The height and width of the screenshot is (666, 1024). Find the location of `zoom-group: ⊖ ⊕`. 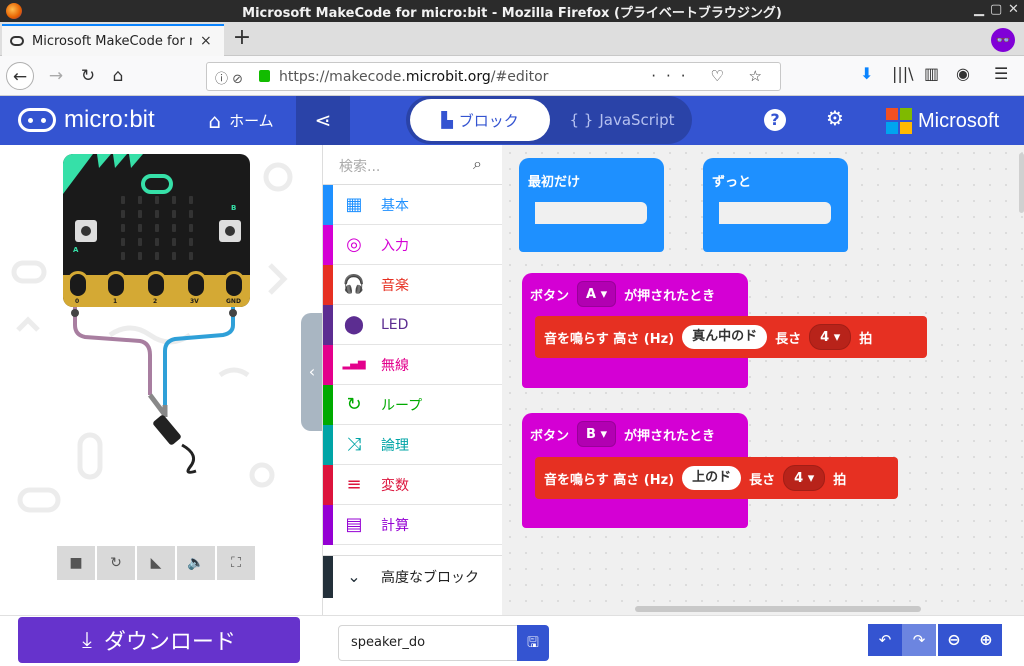

zoom-group: ⊖ ⊕ is located at coordinates (970, 640).